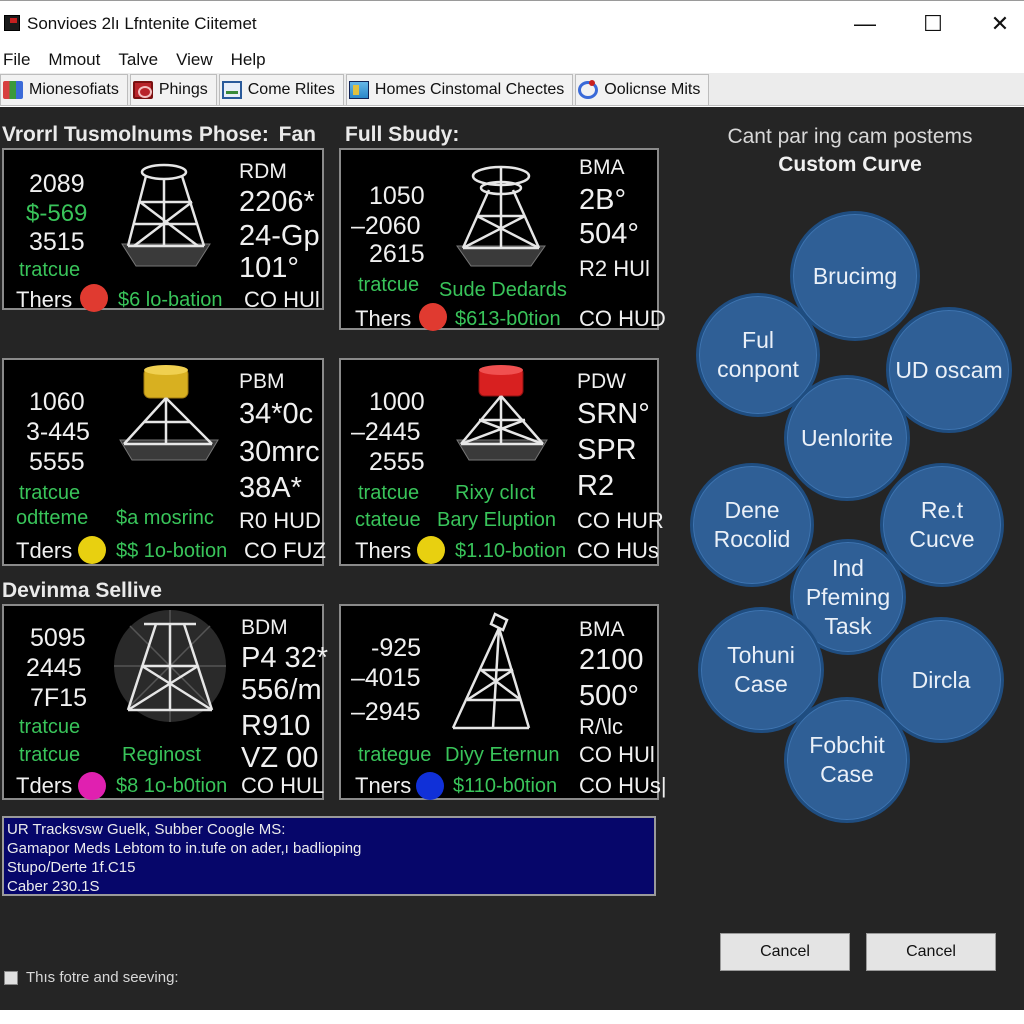 The height and width of the screenshot is (1024, 1024). I want to click on toolbar-label: Oolicnse Mits, so click(652, 89).